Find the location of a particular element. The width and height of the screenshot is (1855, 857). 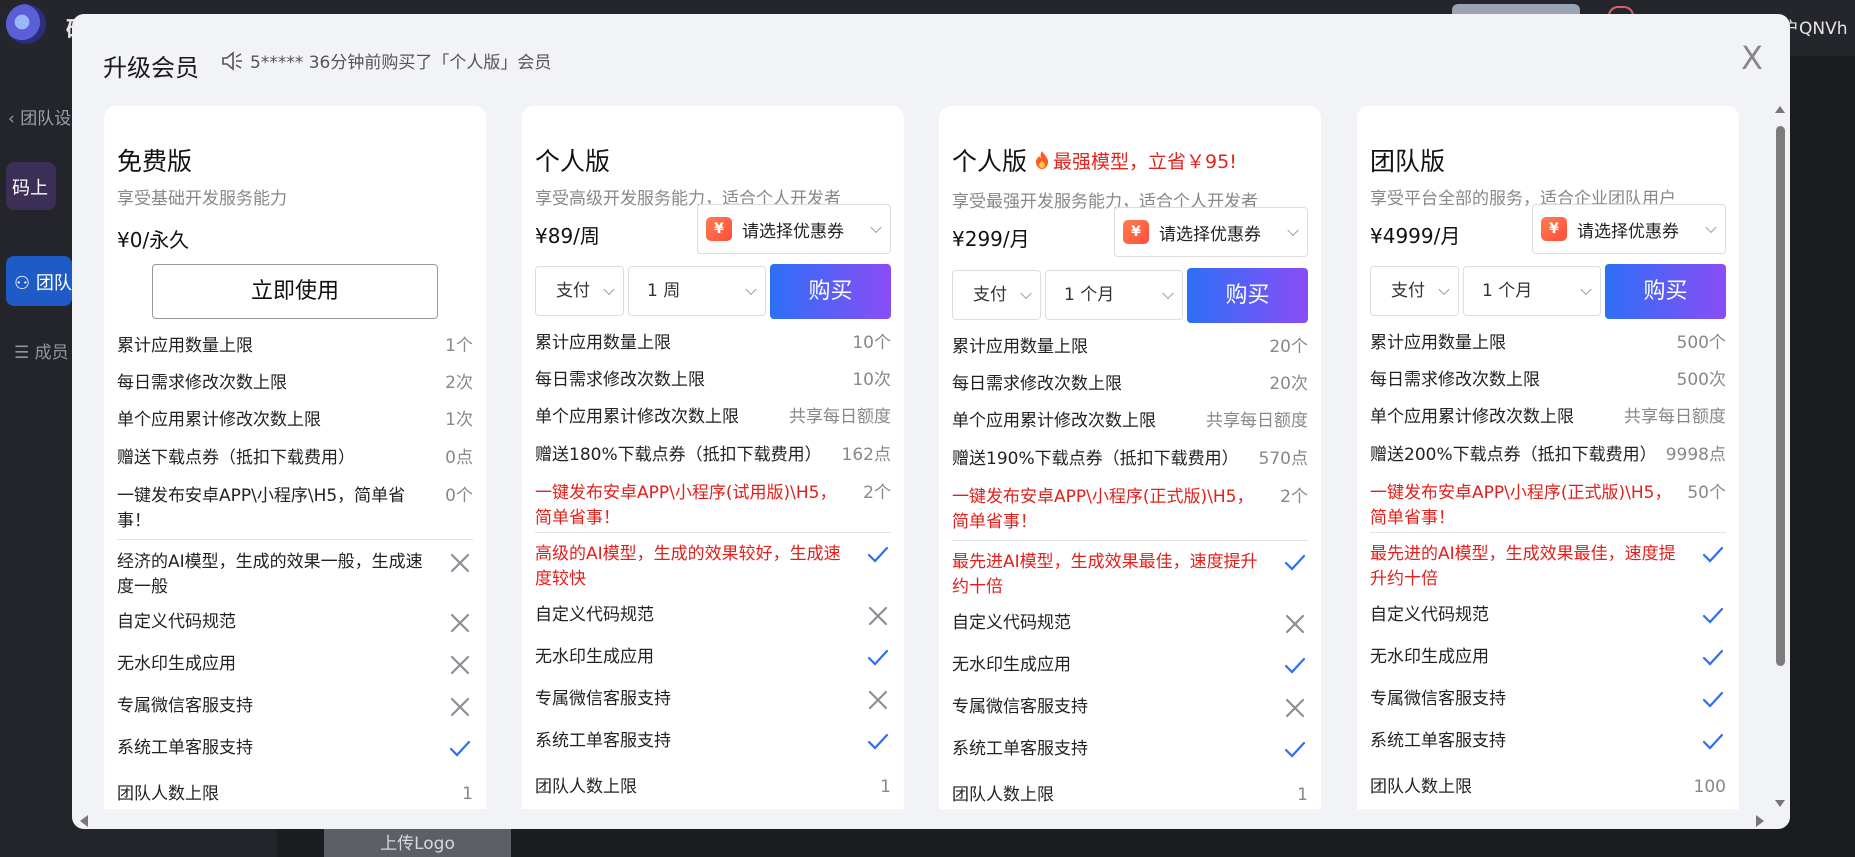

plan-name: 团队版 is located at coordinates (1408, 161).